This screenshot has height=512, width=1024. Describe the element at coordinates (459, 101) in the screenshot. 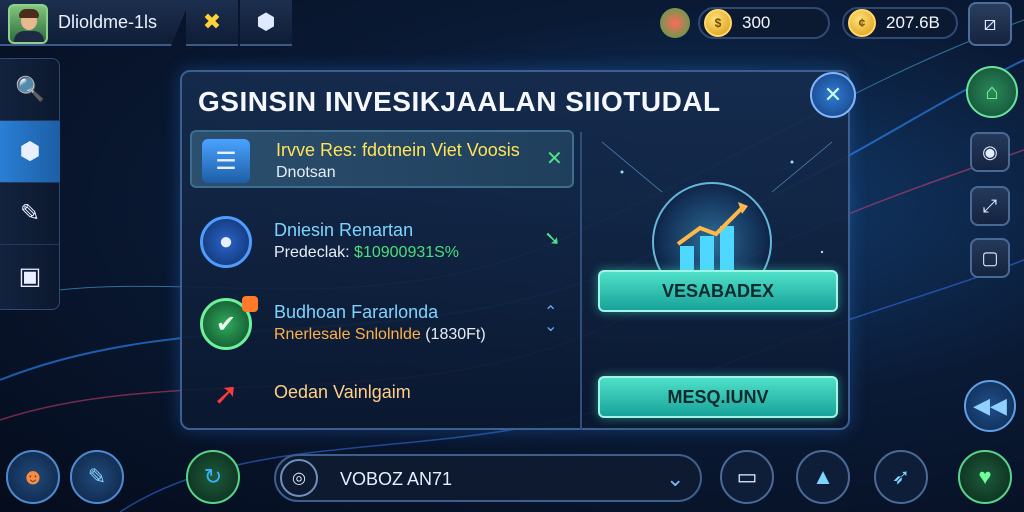

I see `panel-title: GSINSIN INVESIKJAALAN SIIOTUDAL` at that location.